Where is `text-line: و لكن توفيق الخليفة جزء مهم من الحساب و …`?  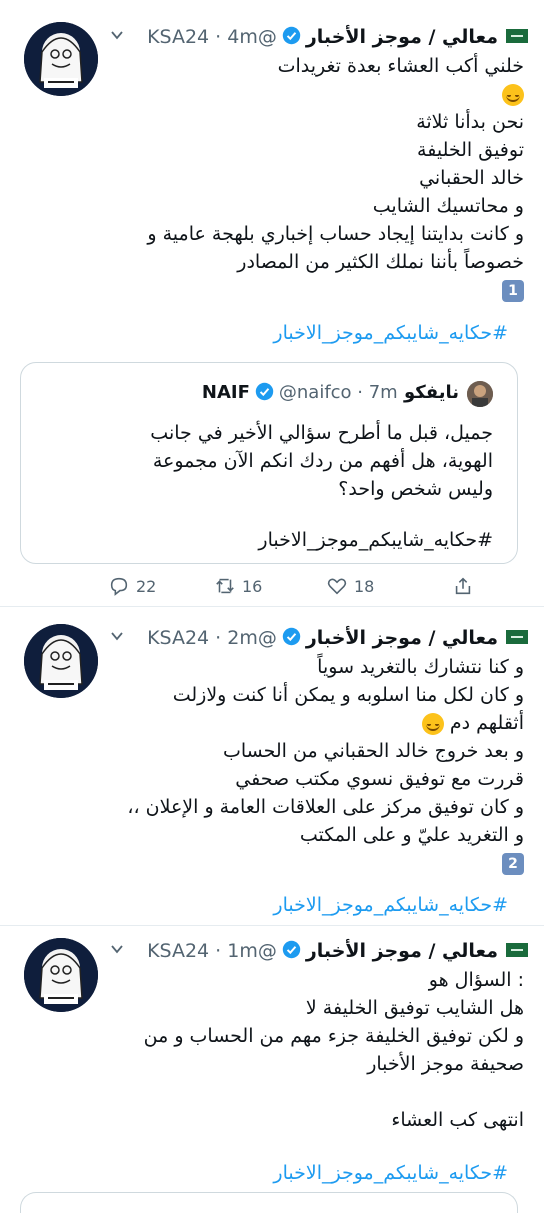
text-line: و لكن توفيق الخليفة جزء مهم من الحساب و … is located at coordinates (333, 1036).